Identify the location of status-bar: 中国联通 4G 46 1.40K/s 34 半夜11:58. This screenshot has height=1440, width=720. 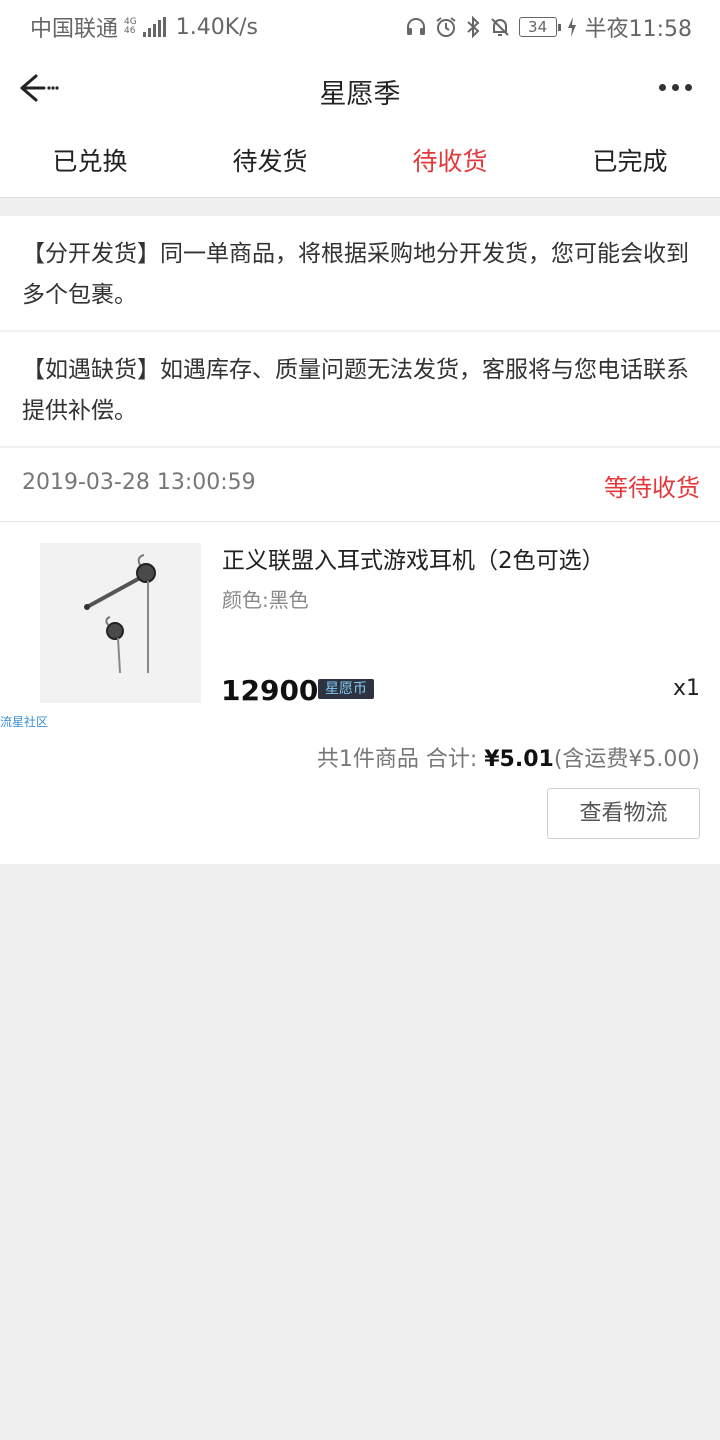
(360, 25).